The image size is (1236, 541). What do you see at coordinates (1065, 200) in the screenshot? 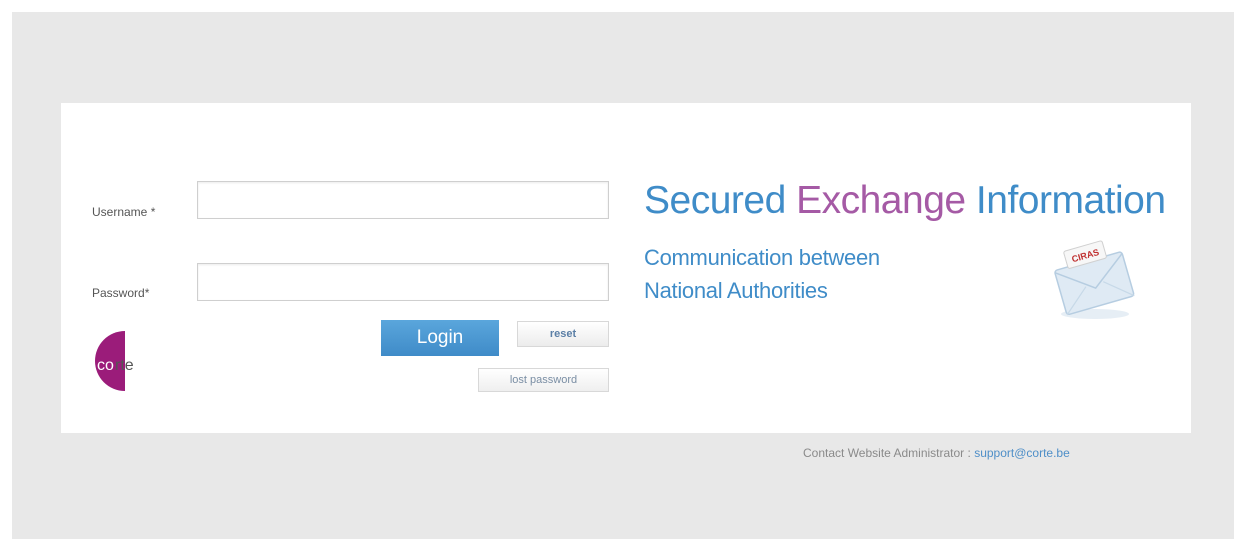
I see `title-part-information: Information` at bounding box center [1065, 200].